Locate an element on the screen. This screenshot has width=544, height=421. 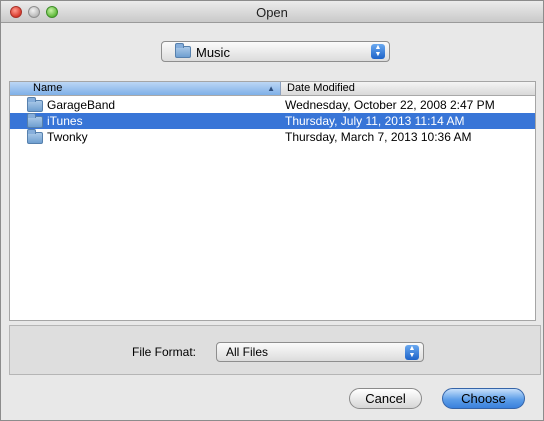
date-modified-column-header: Date Modified is located at coordinates (321, 88).